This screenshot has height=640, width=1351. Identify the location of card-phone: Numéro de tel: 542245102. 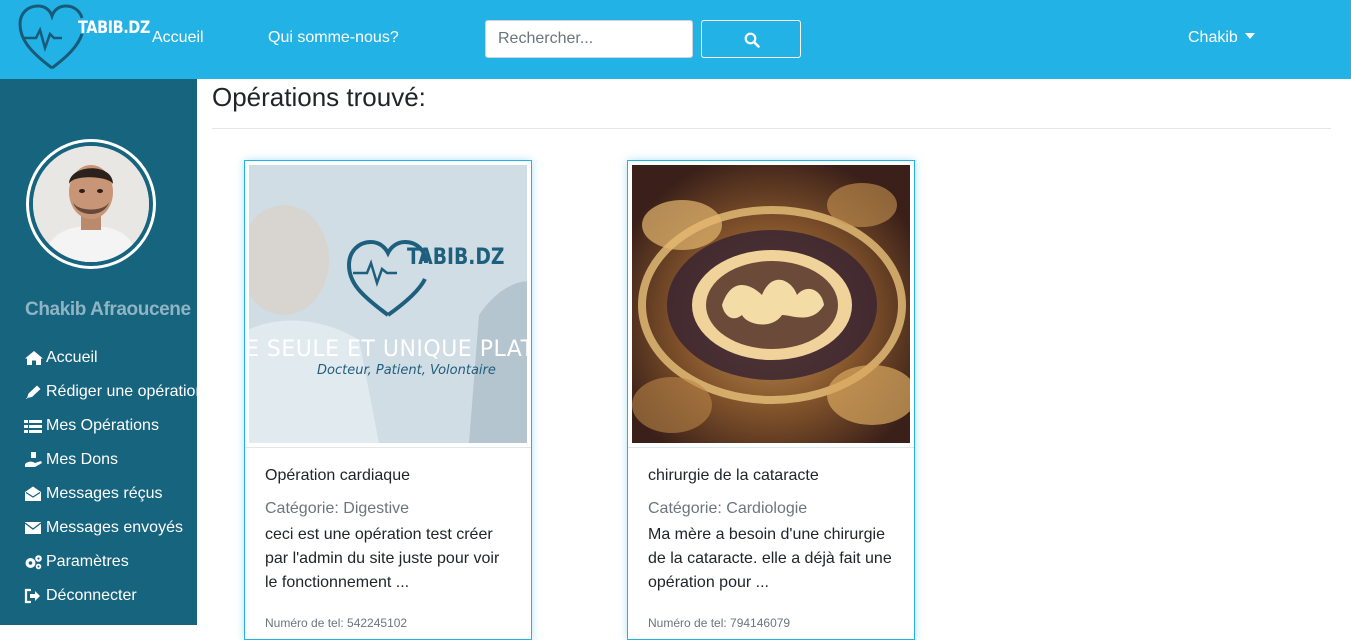
(336, 623).